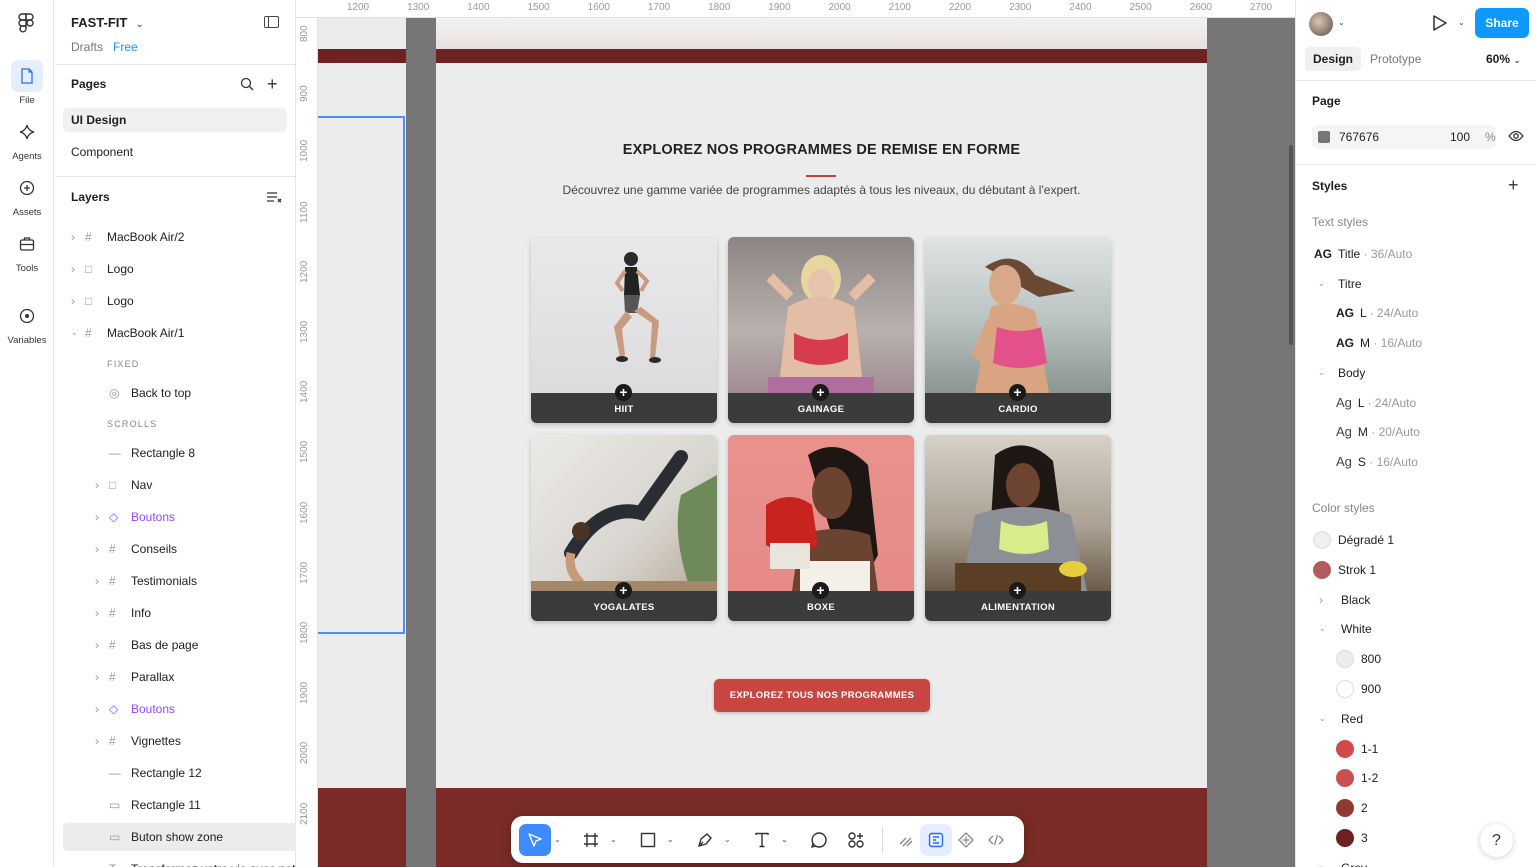  I want to click on figma-logo-icon, so click(26, 23).